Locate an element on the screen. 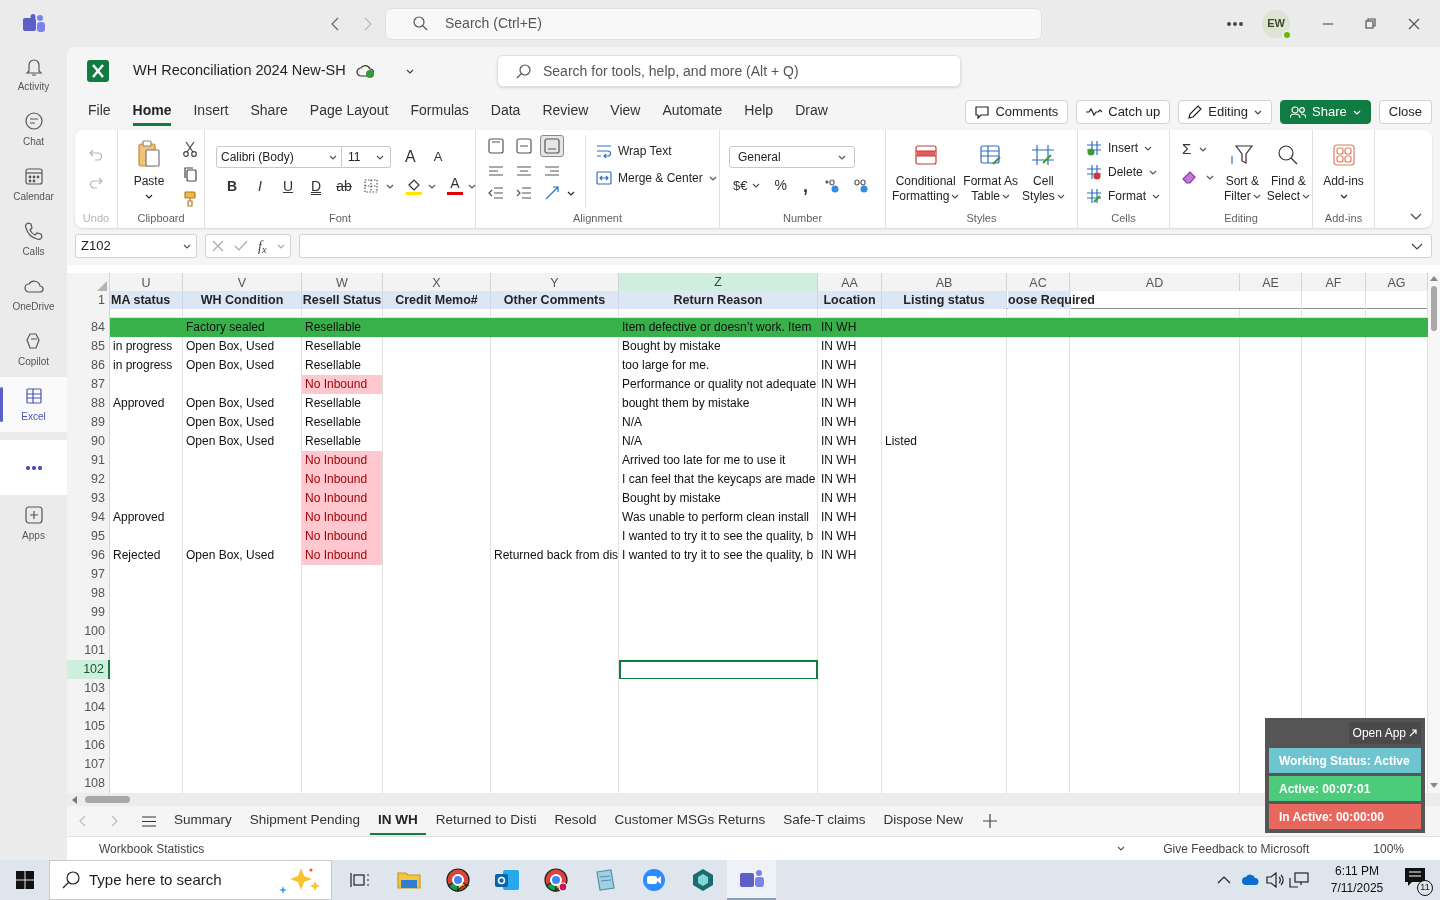 This screenshot has height=900, width=1440. merge-center-button: Merge & Center is located at coordinates (656, 178).